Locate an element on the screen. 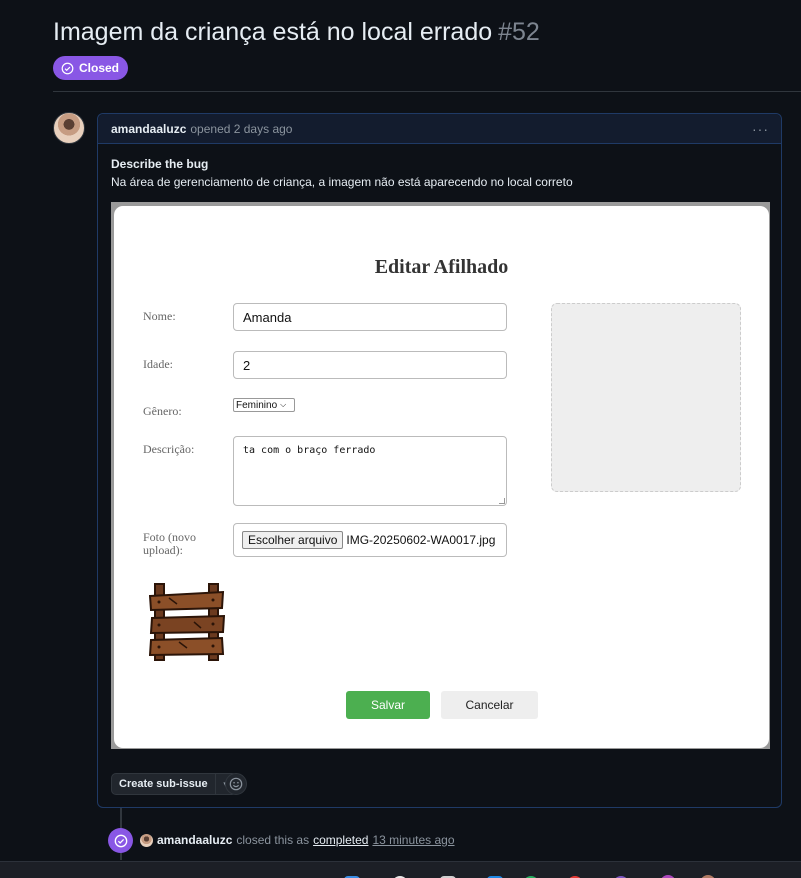  create-sub-issue-group: Create sub-issue ▼ is located at coordinates (174, 784).